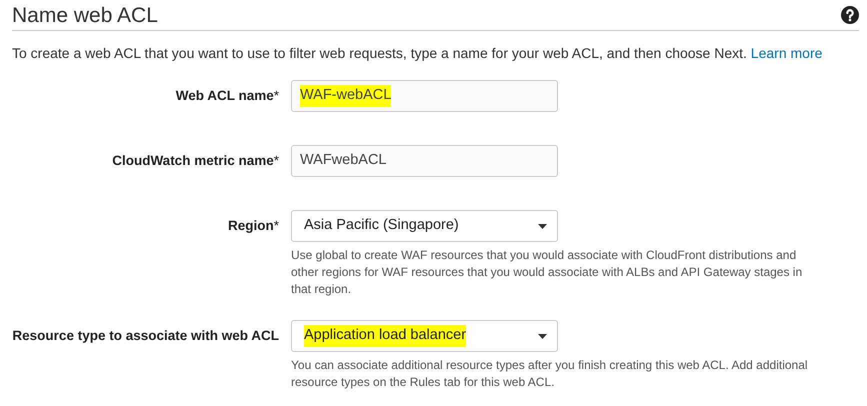  What do you see at coordinates (424, 336) in the screenshot?
I see `select-field: Application load balancer` at bounding box center [424, 336].